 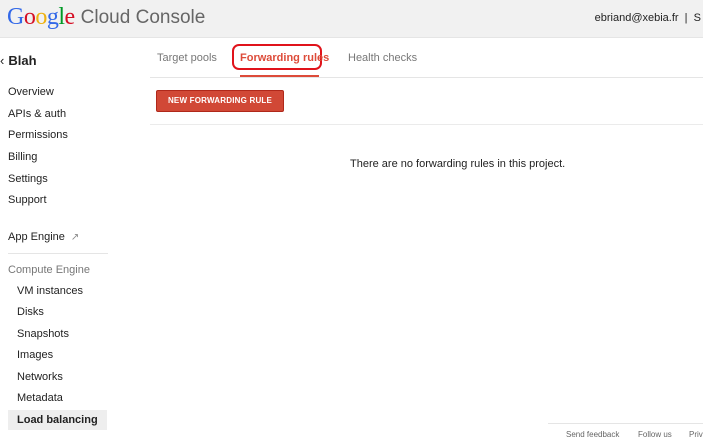 I want to click on sidebar-item-images: Images, so click(x=35, y=355).